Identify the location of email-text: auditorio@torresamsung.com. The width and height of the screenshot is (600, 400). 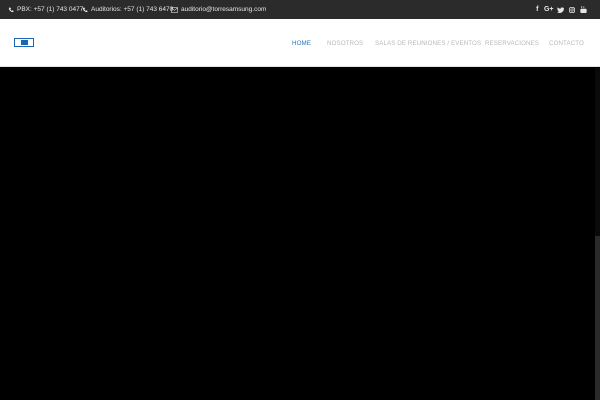
(224, 9).